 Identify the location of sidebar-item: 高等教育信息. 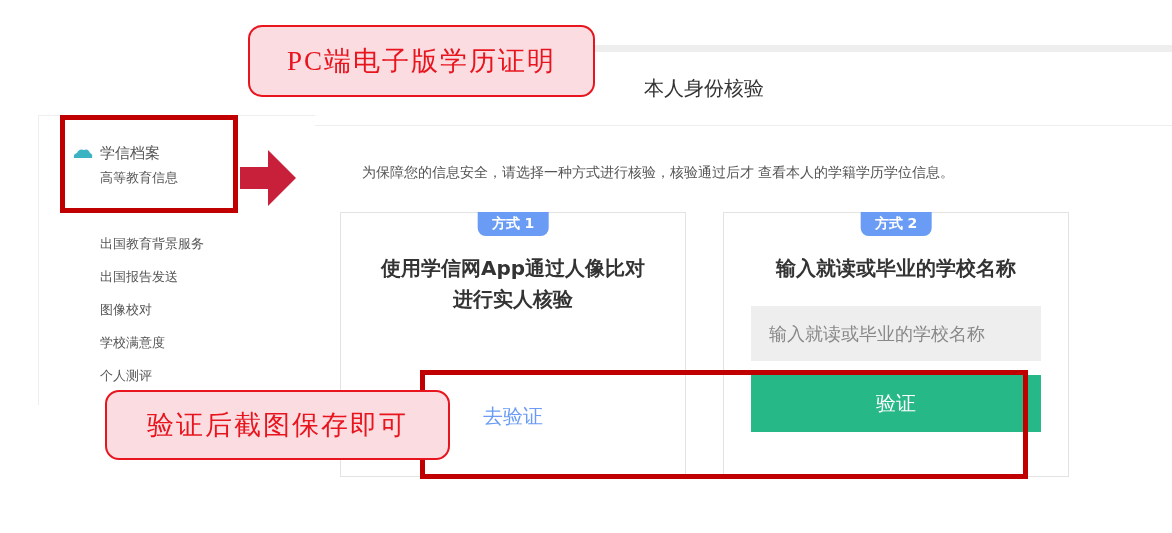
(207, 177).